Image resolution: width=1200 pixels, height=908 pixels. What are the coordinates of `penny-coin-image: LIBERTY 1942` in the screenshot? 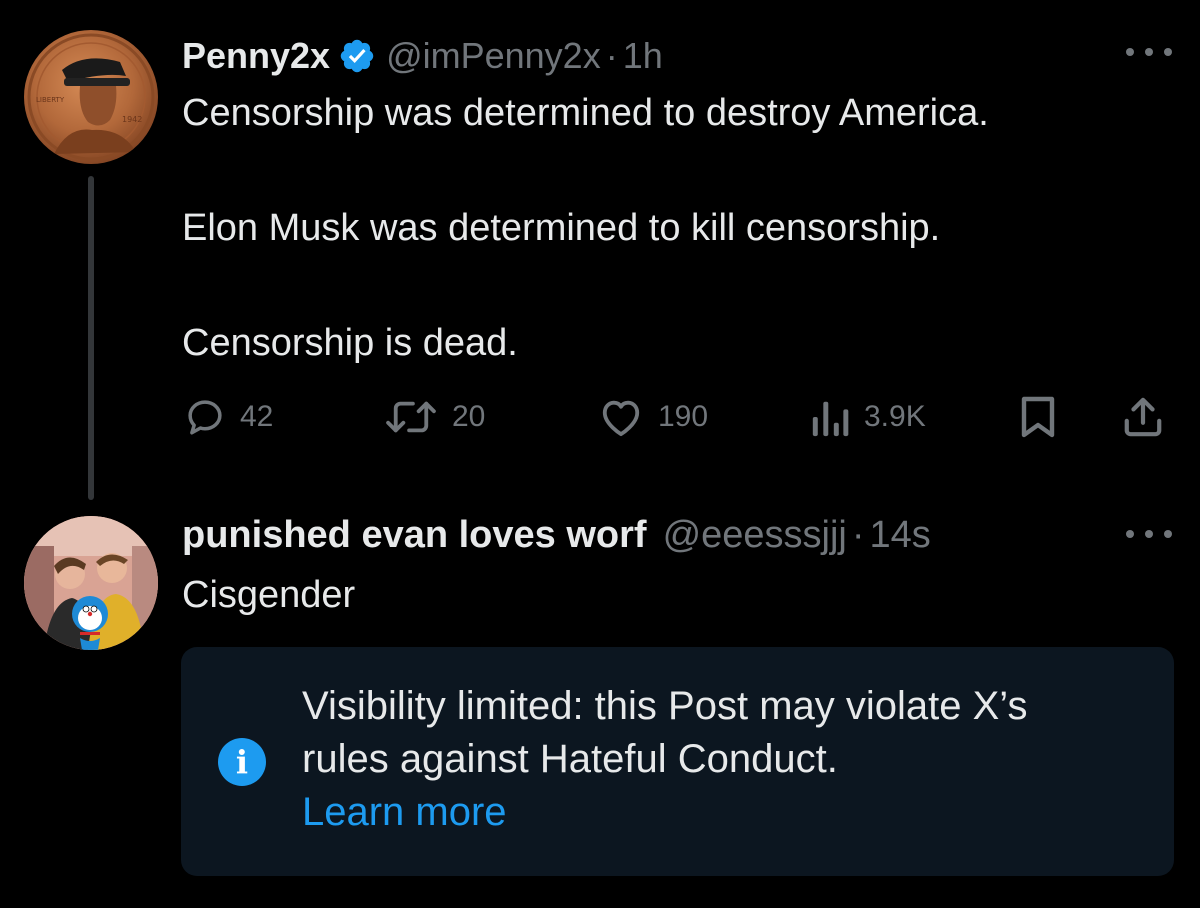 It's located at (91, 97).